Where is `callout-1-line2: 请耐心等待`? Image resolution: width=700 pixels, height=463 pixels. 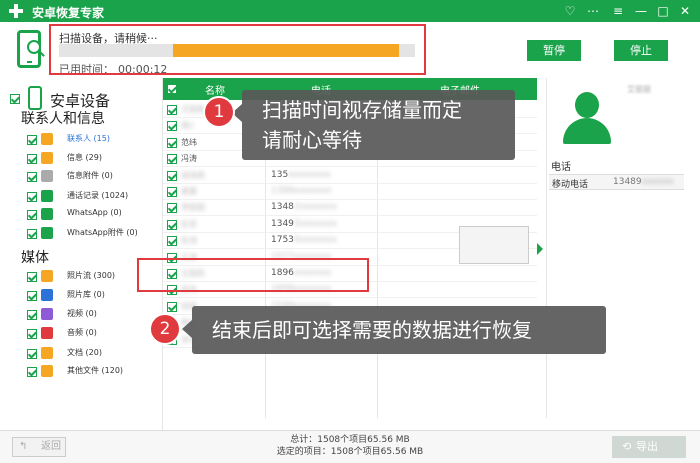
callout-1-line2: 请耐心等待 is located at coordinates (312, 140).